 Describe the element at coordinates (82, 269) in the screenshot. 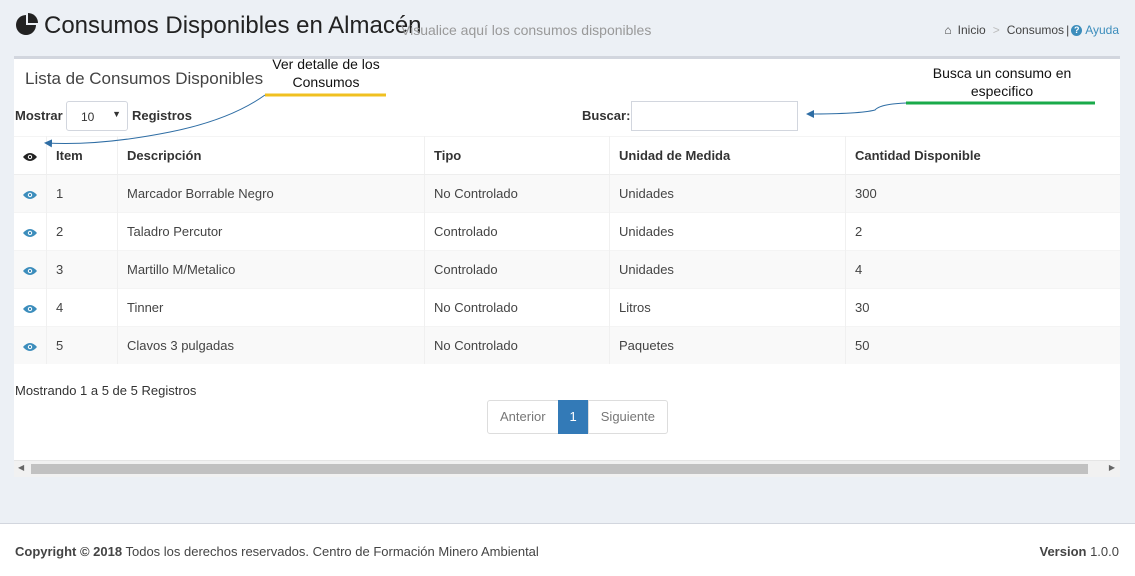

I see `cell-item: 3` at that location.